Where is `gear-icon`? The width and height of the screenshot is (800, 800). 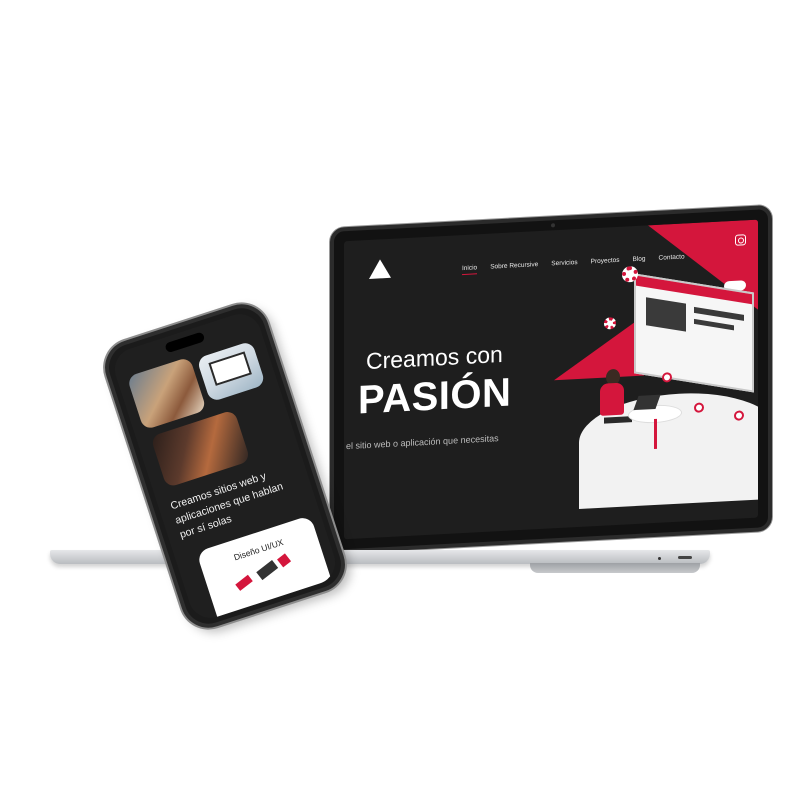 gear-icon is located at coordinates (610, 323).